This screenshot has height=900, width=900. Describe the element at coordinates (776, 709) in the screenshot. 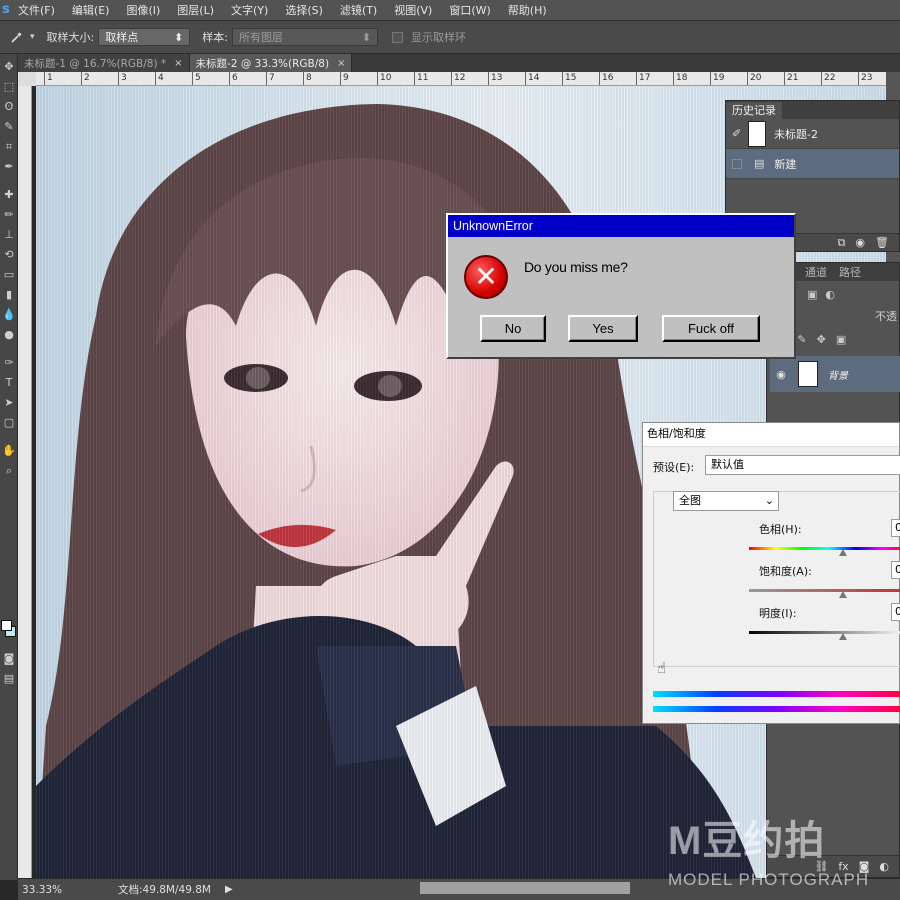

I see `output-spectrum-bar` at that location.